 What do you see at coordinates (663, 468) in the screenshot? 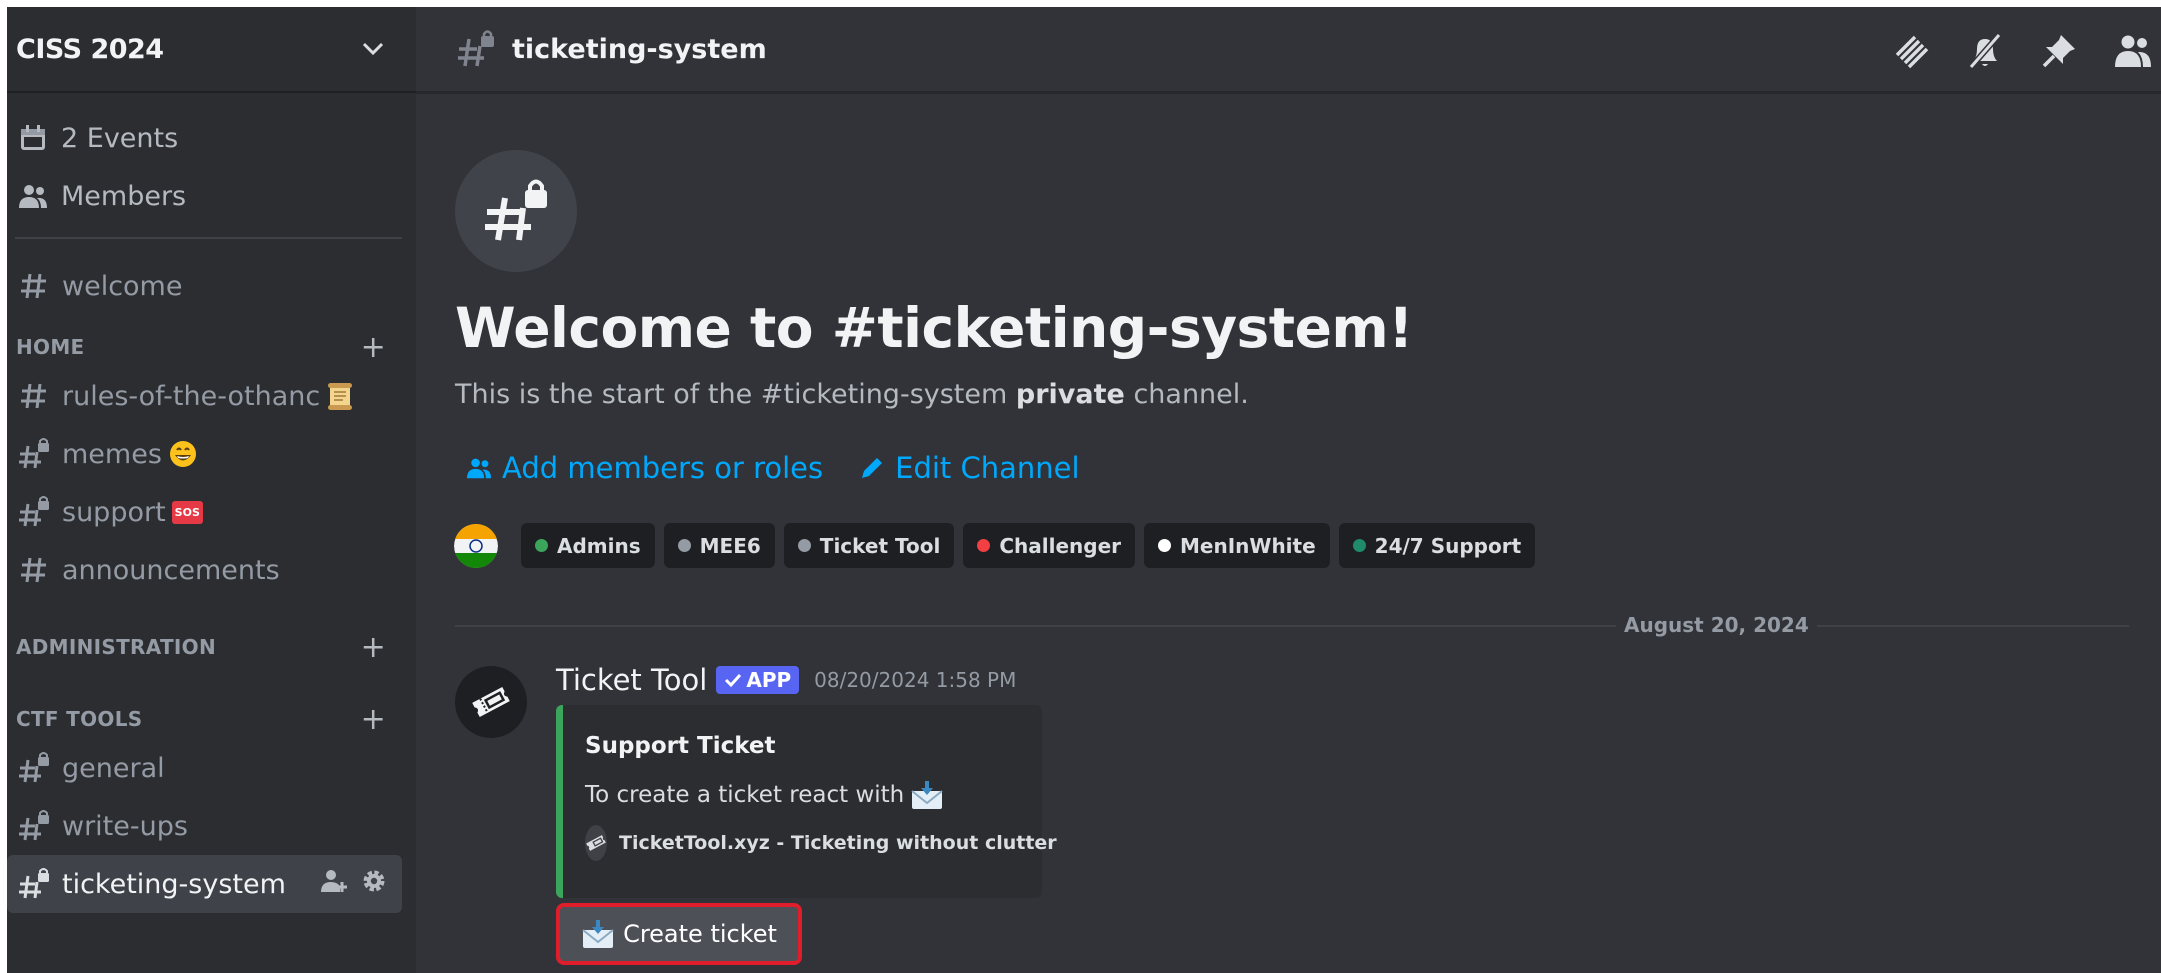
I see `add-members-label: Add members or roles` at bounding box center [663, 468].